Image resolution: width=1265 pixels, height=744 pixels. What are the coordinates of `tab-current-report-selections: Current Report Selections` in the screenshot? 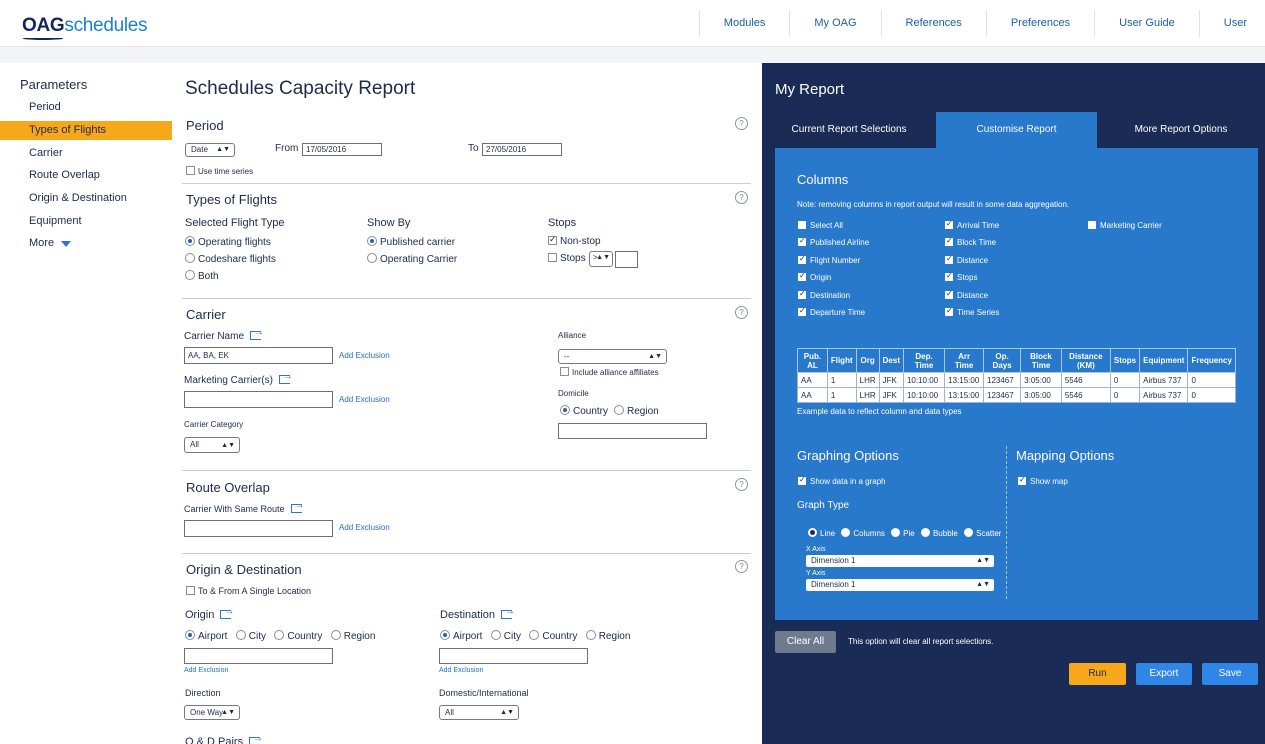 It's located at (849, 130).